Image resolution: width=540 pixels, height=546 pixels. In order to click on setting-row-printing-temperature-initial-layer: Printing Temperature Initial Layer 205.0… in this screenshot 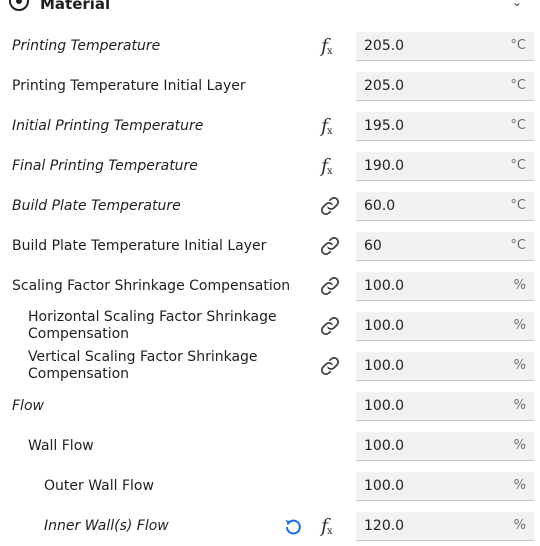, I will do `click(270, 86)`.